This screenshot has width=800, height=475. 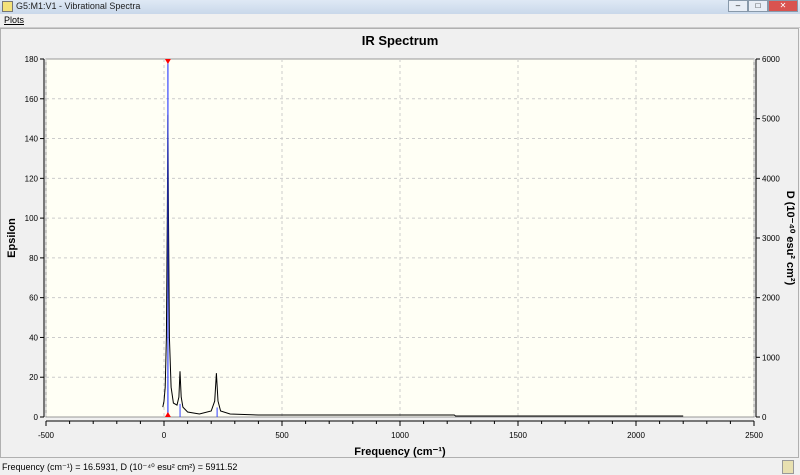 I want to click on y2-tick-label: 4000, so click(x=771, y=178).